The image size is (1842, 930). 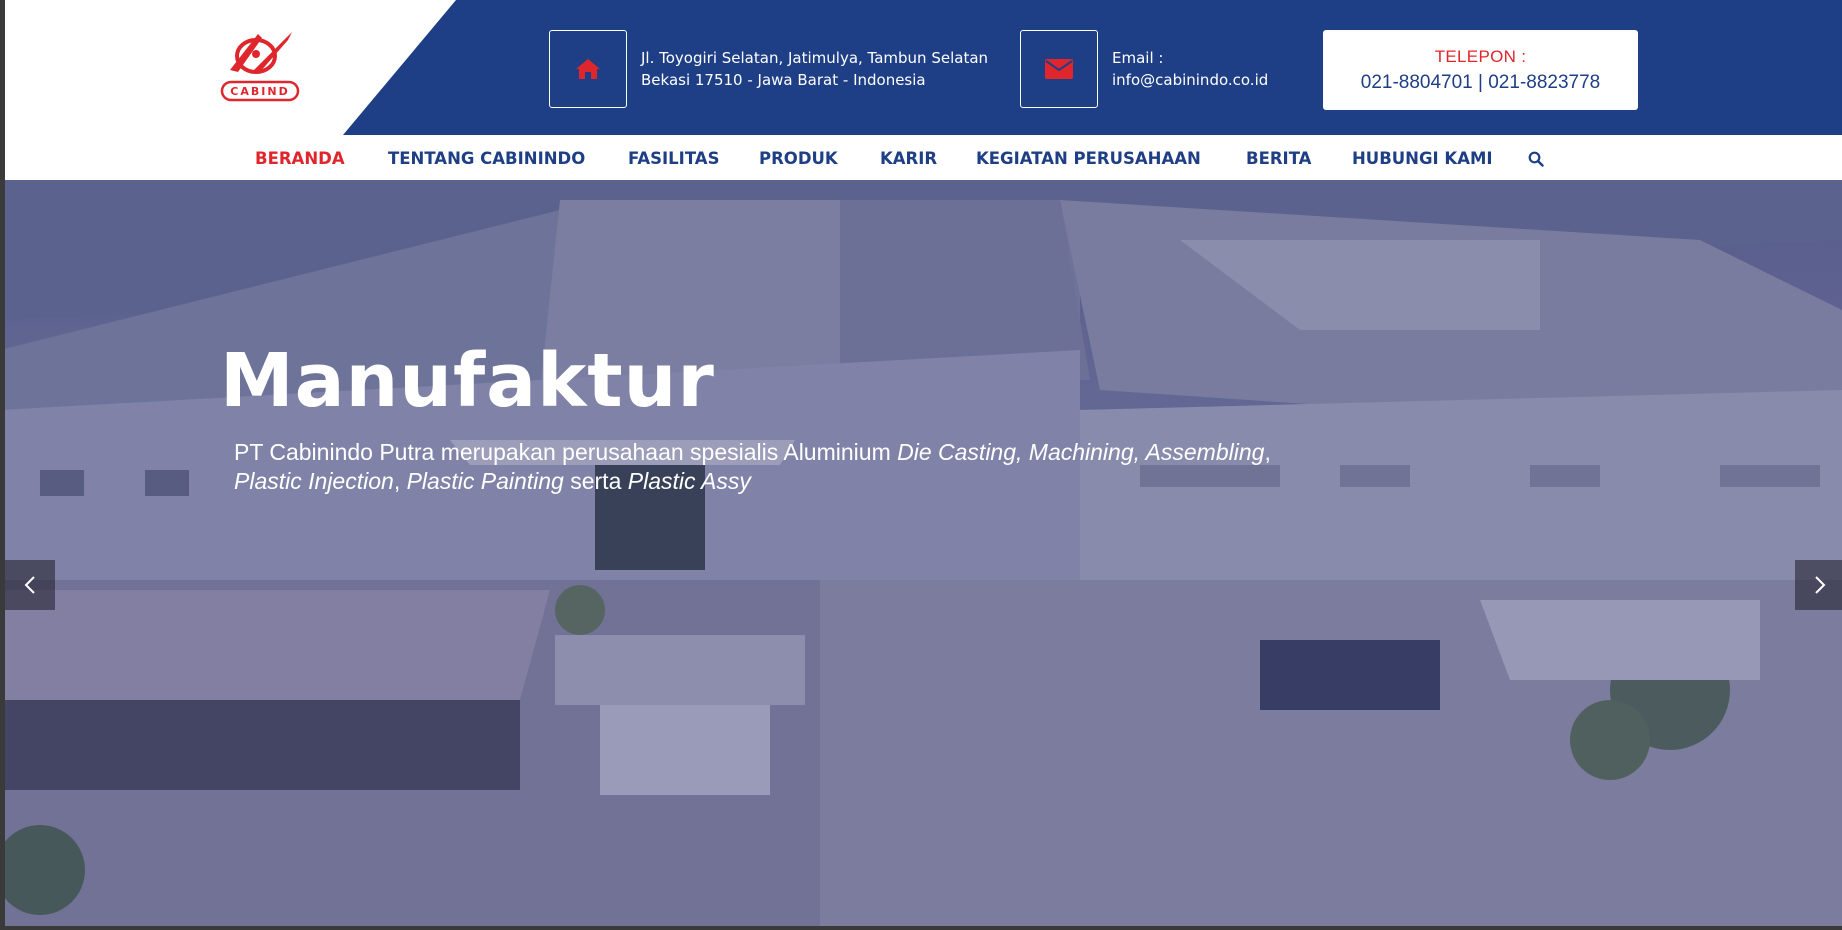 What do you see at coordinates (673, 158) in the screenshot?
I see `nav-item-fasilitas: FASILITAS` at bounding box center [673, 158].